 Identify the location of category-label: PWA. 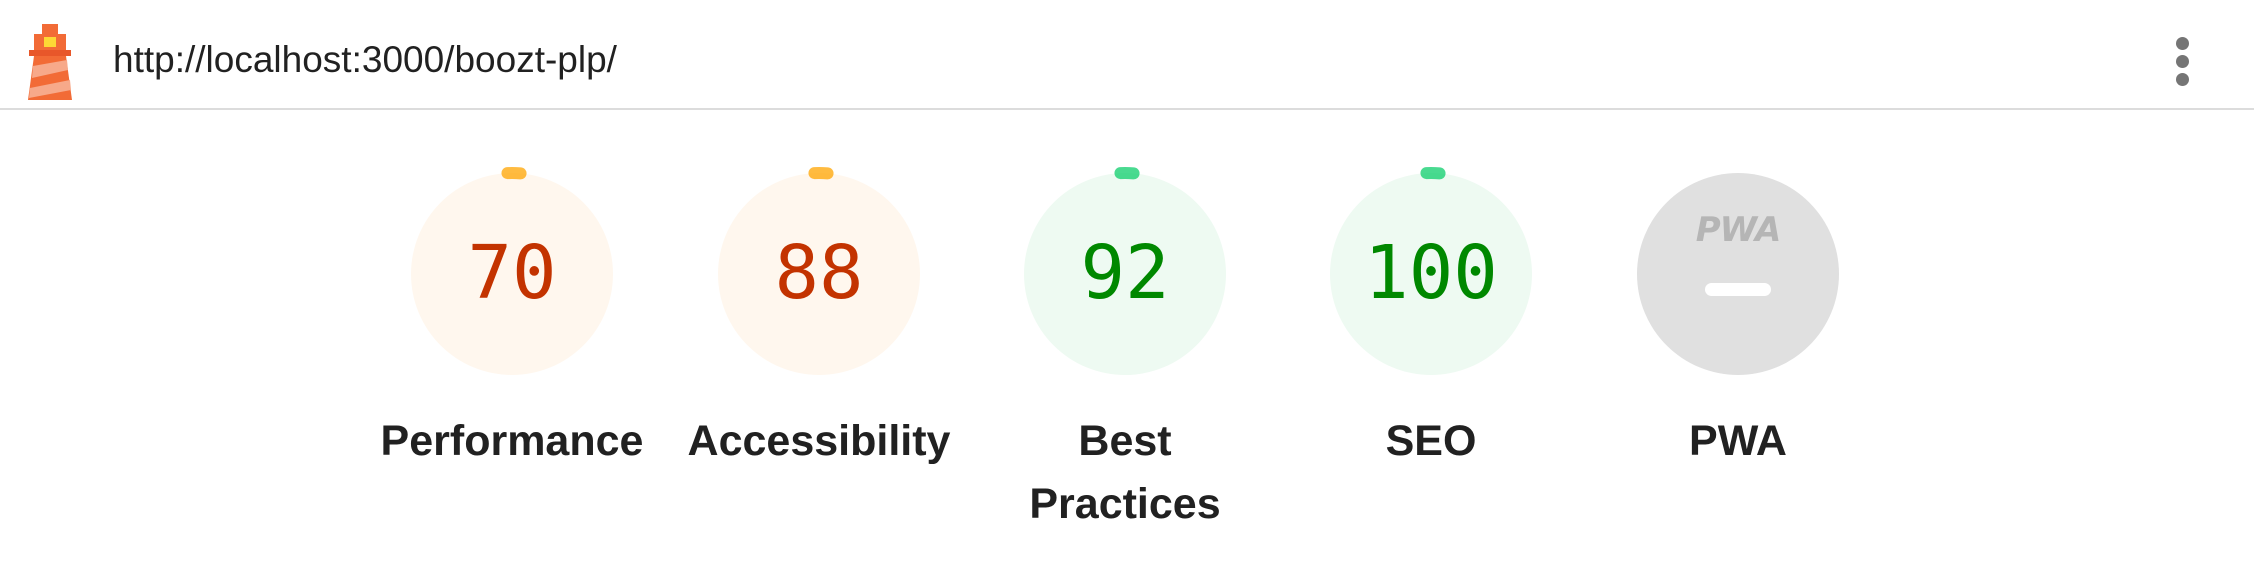
(1738, 441).